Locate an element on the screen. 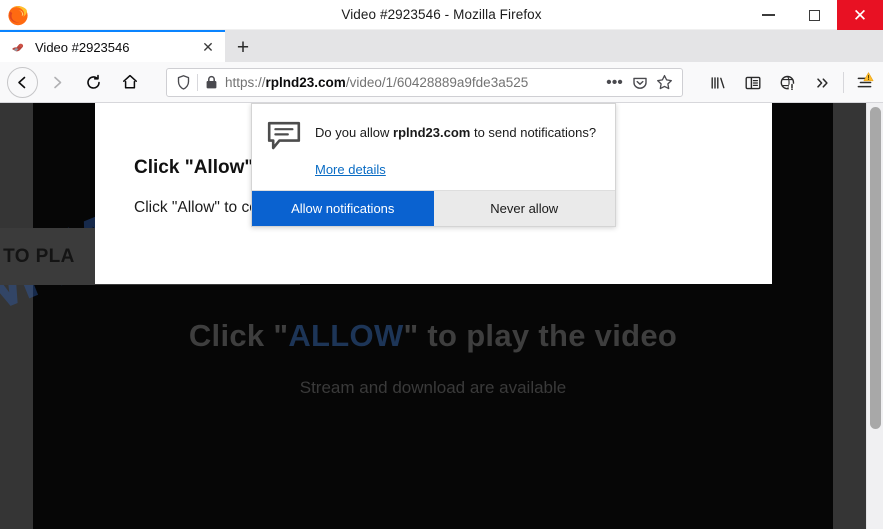  maximize-icon is located at coordinates (814, 15).